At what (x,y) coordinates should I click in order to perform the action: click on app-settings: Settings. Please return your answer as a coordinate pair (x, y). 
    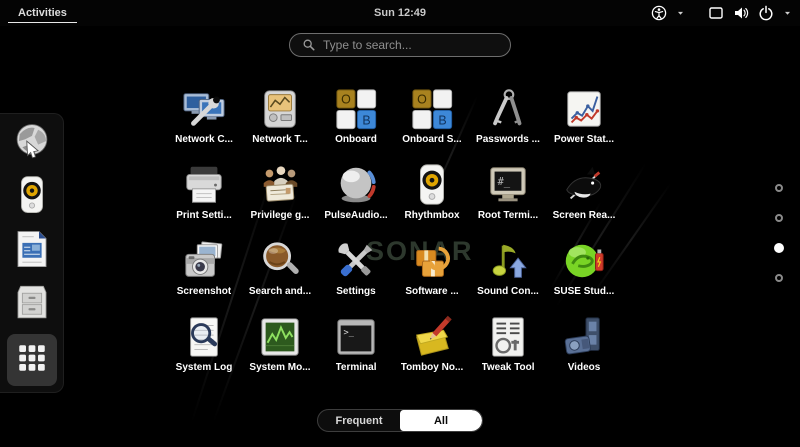
    Looking at the image, I should click on (356, 272).